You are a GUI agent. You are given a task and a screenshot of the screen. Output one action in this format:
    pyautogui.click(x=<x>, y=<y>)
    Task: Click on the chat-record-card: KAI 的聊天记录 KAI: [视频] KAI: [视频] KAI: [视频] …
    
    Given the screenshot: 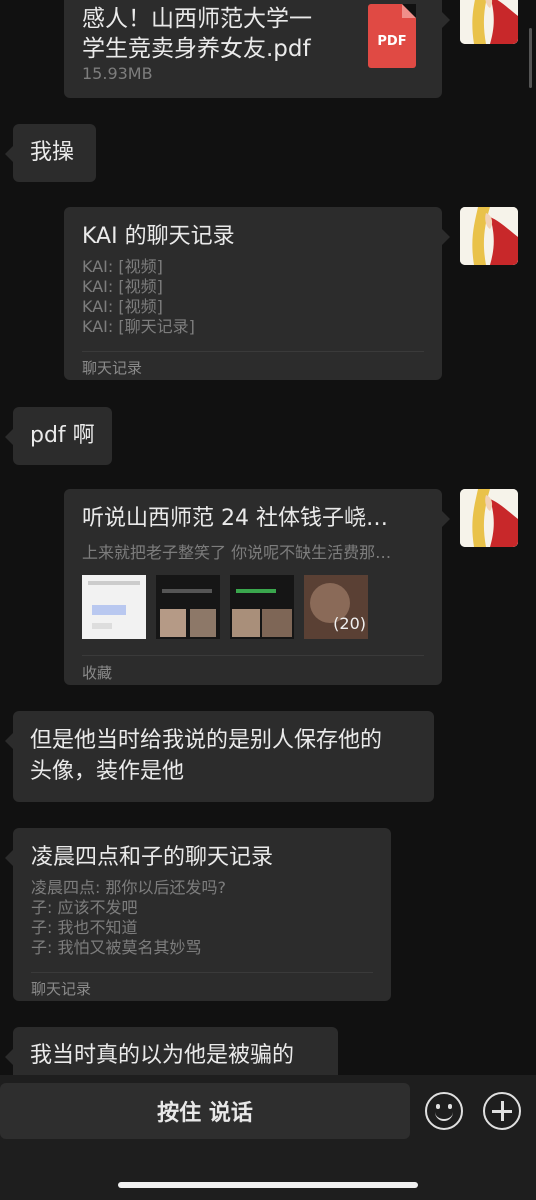 What is the action you would take?
    pyautogui.click(x=257, y=293)
    